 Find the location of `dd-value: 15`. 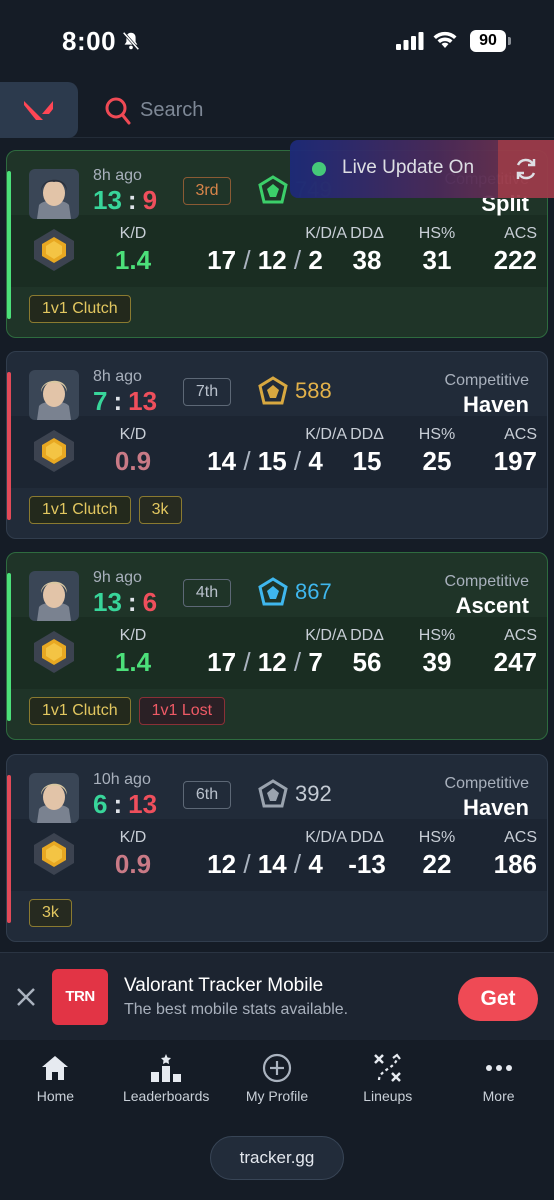

dd-value: 15 is located at coordinates (367, 461).